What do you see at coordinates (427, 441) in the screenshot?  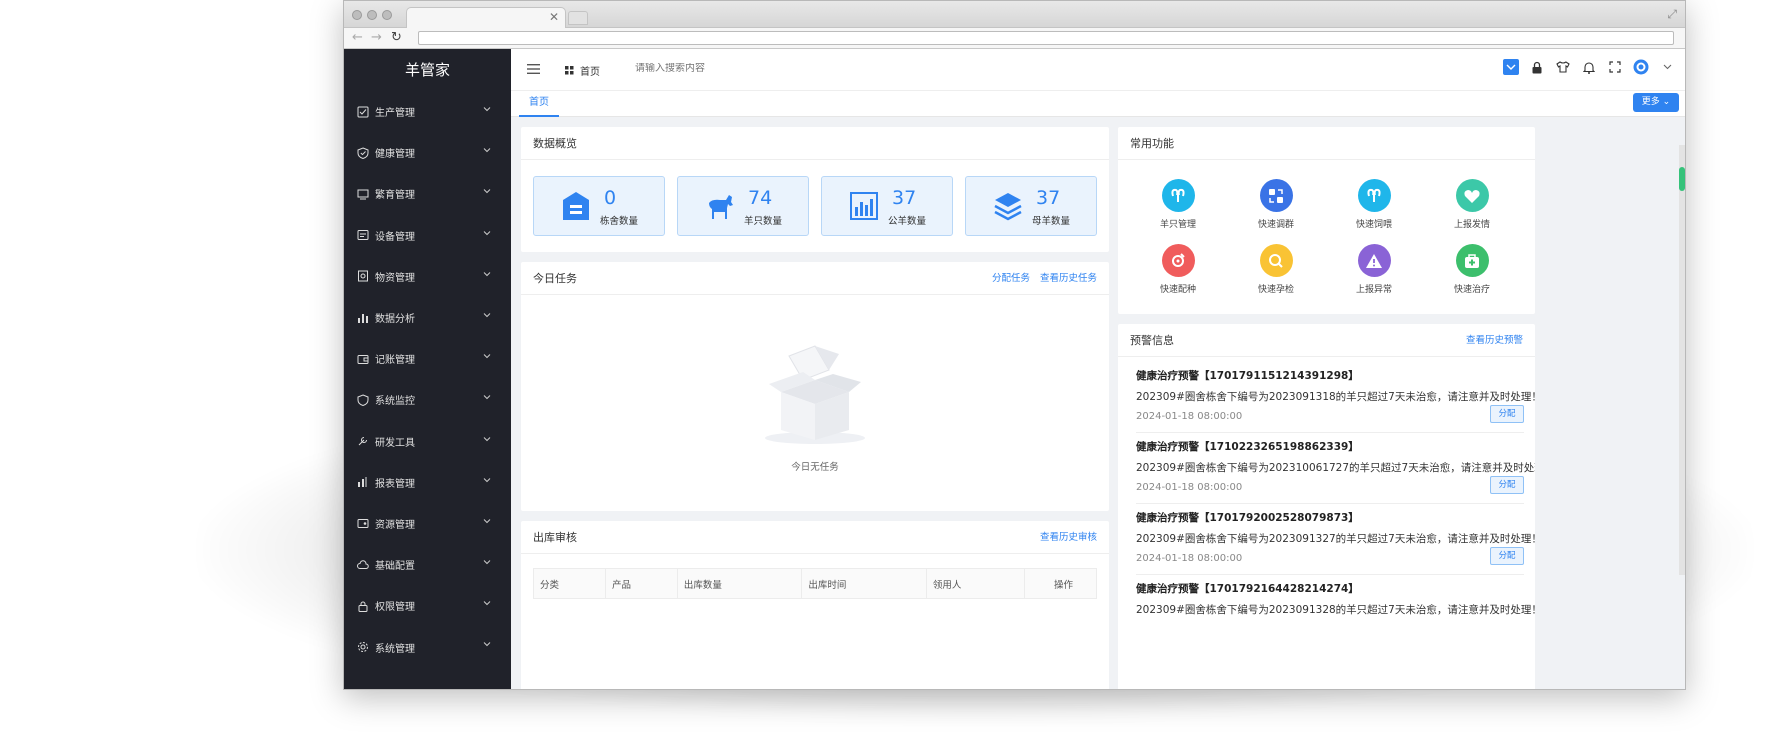 I see `sidebar-item-8: 研发工具` at bounding box center [427, 441].